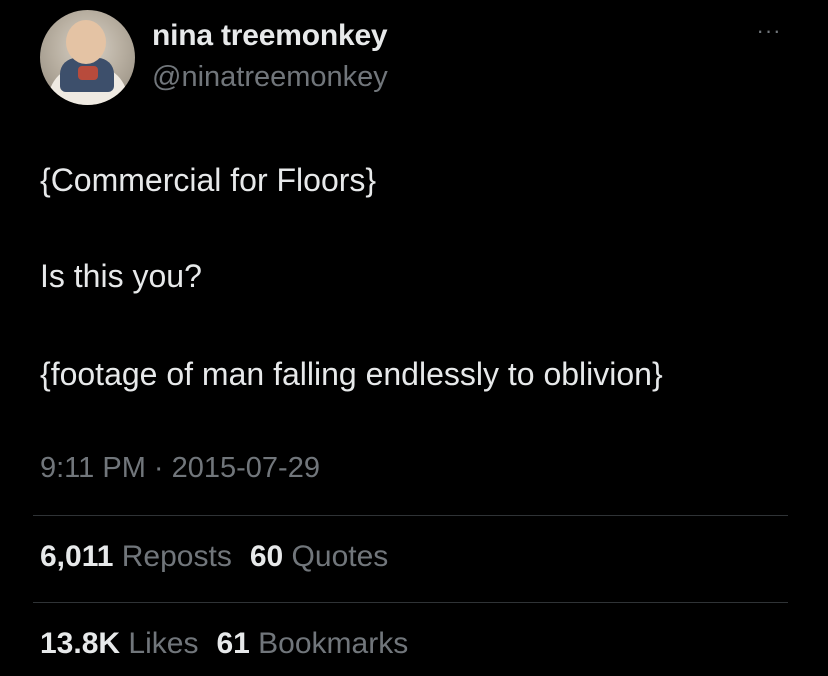 This screenshot has height=676, width=828. I want to click on tweet-text-line: Is this you?, so click(121, 276).